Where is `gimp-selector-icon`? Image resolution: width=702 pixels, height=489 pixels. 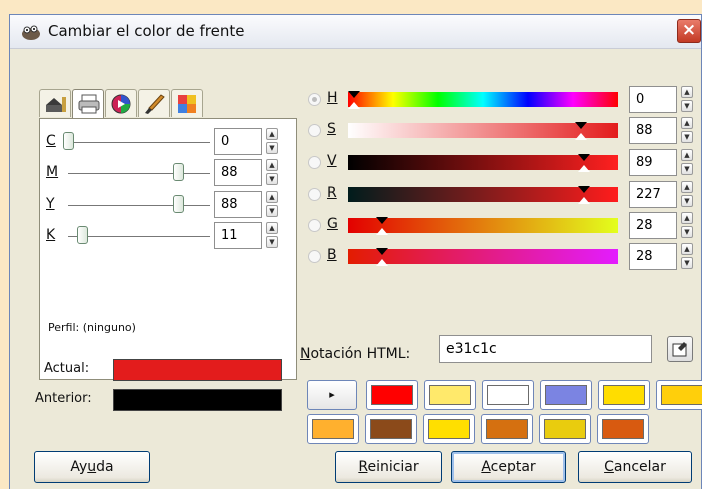 gimp-selector-icon is located at coordinates (56, 104).